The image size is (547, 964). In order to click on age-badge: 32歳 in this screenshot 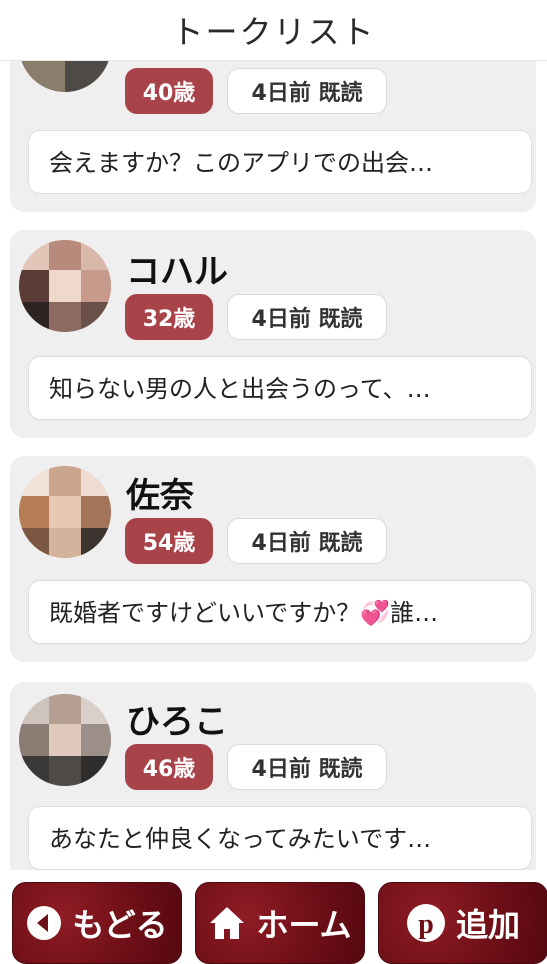, I will do `click(169, 317)`.